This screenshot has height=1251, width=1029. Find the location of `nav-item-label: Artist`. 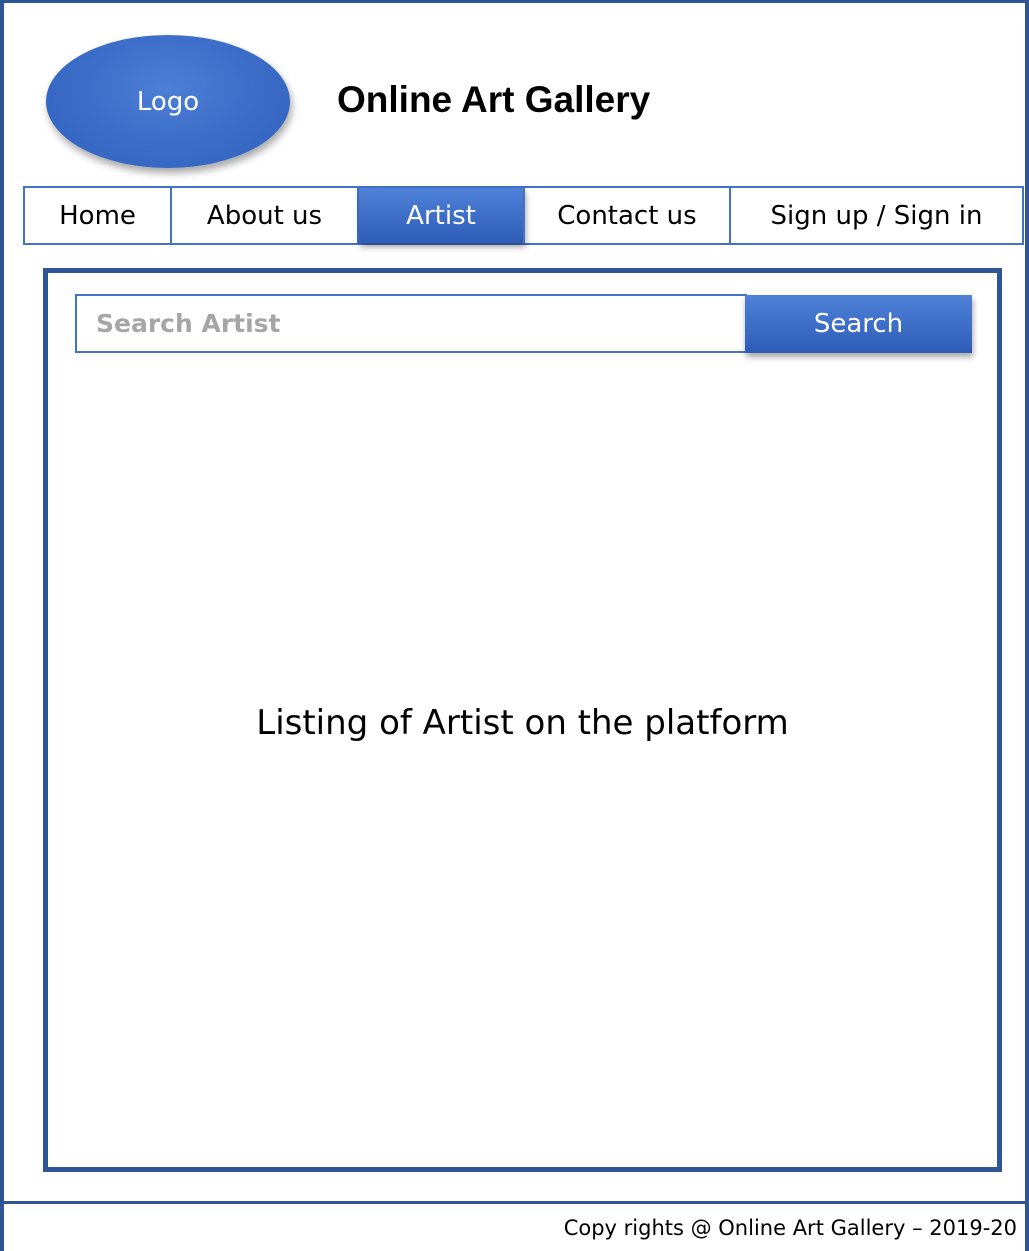

nav-item-label: Artist is located at coordinates (441, 215).